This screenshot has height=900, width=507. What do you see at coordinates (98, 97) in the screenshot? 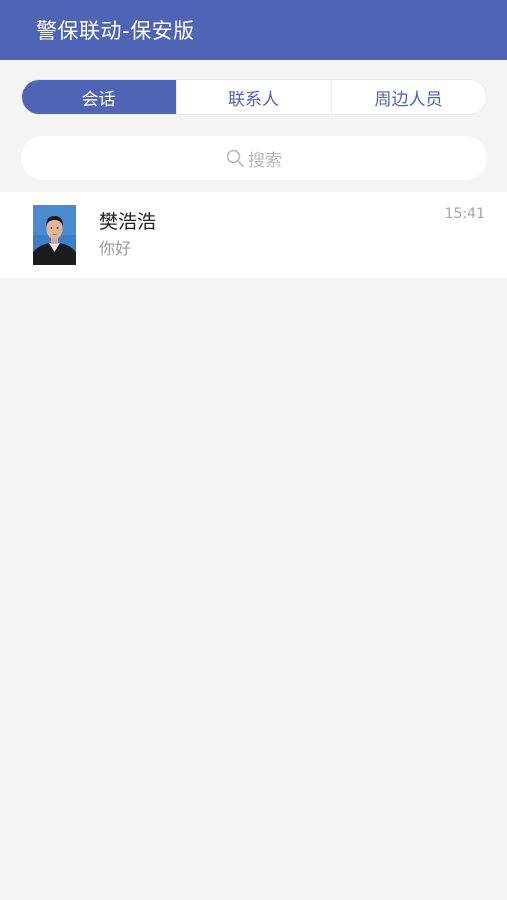
I see `tab-conversations: 会话` at bounding box center [98, 97].